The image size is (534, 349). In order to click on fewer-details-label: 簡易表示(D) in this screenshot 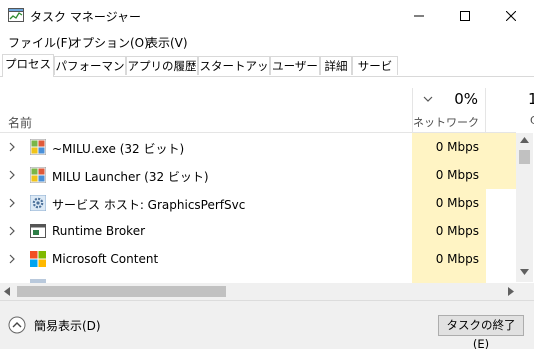, I will do `click(67, 325)`.